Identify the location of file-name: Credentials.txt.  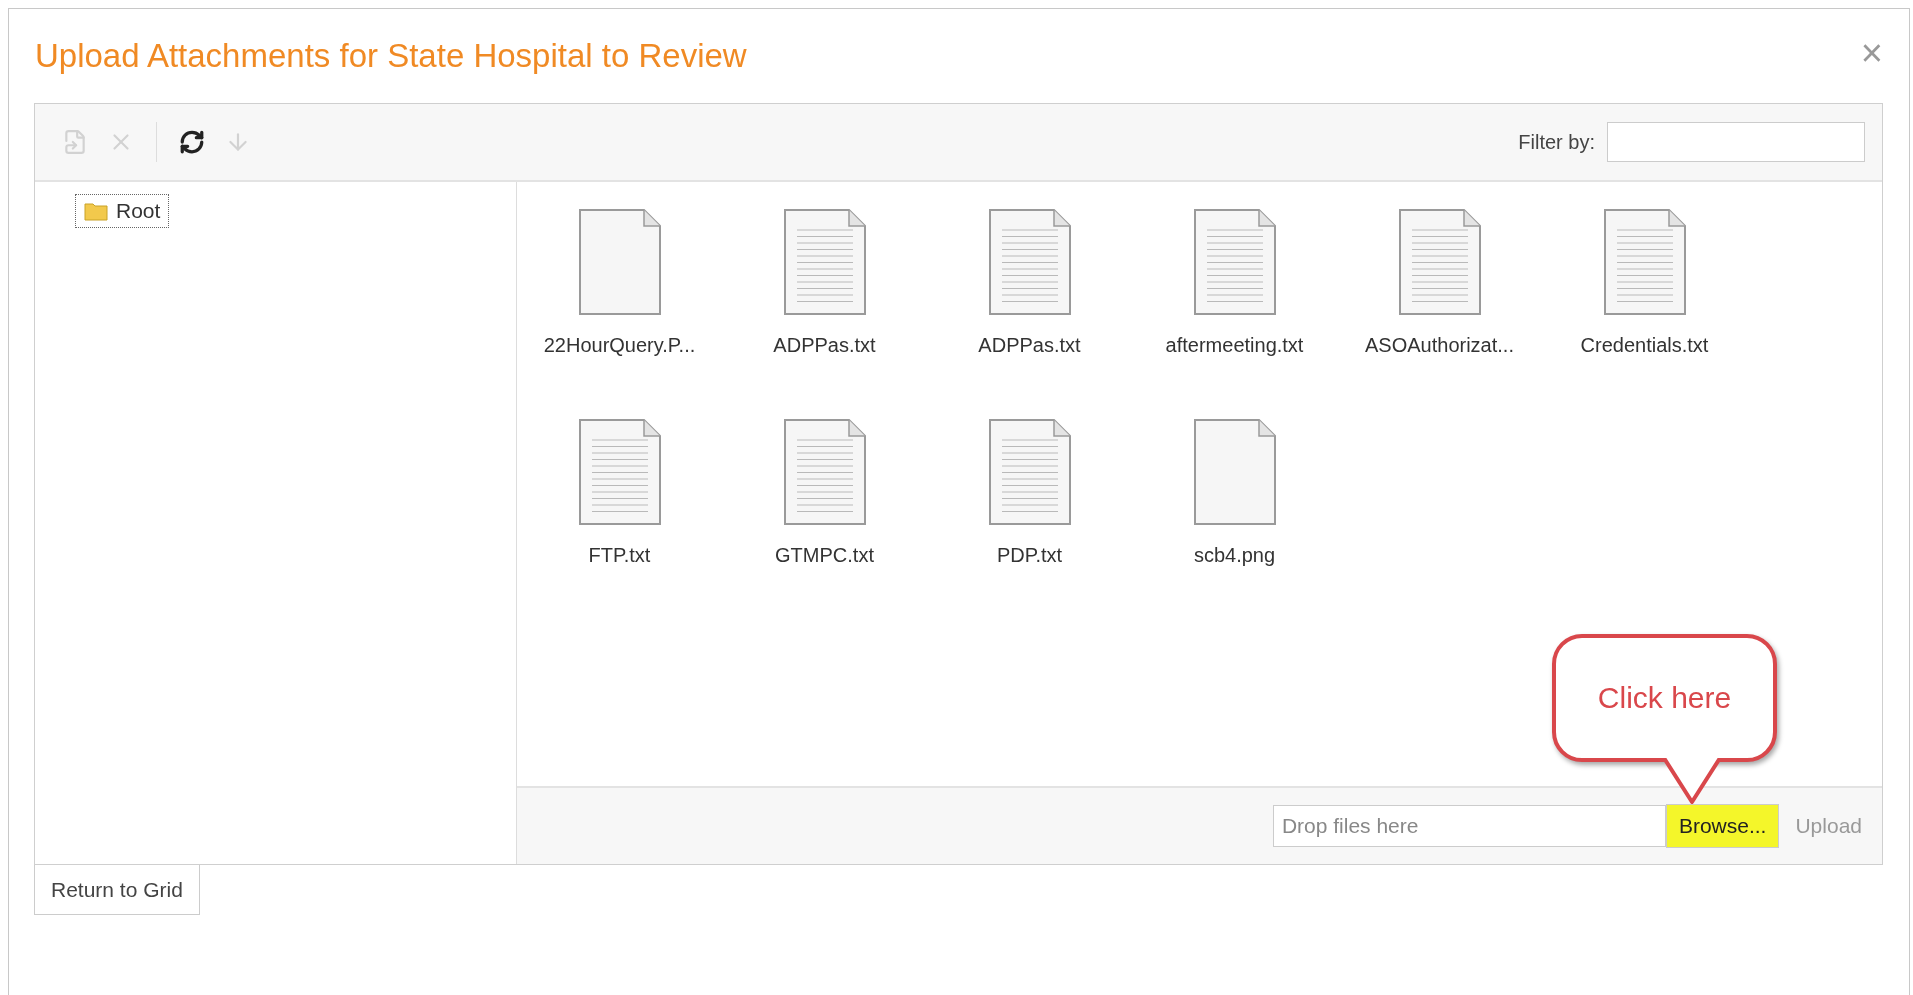
(1644, 345).